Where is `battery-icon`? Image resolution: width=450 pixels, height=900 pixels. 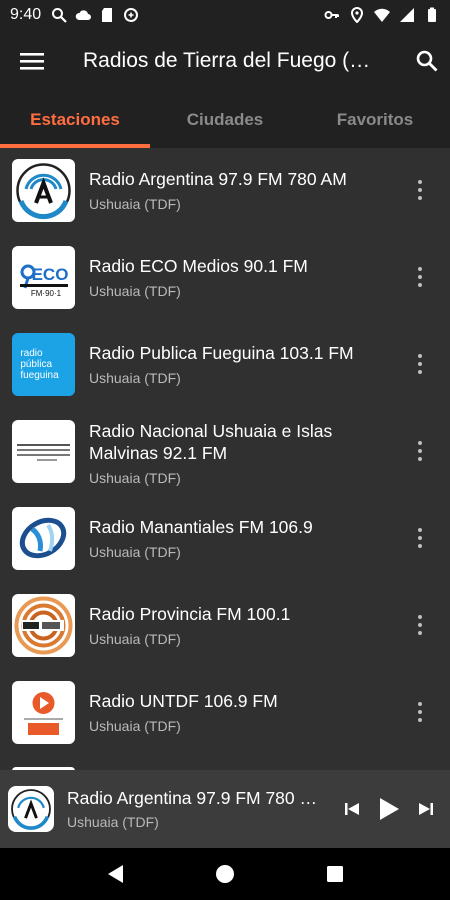 battery-icon is located at coordinates (432, 14).